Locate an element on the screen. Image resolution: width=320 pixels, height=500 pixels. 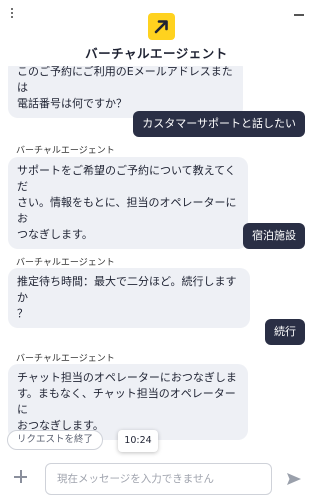
chat-header: バーチャルエージェント is located at coordinates (156, 33).